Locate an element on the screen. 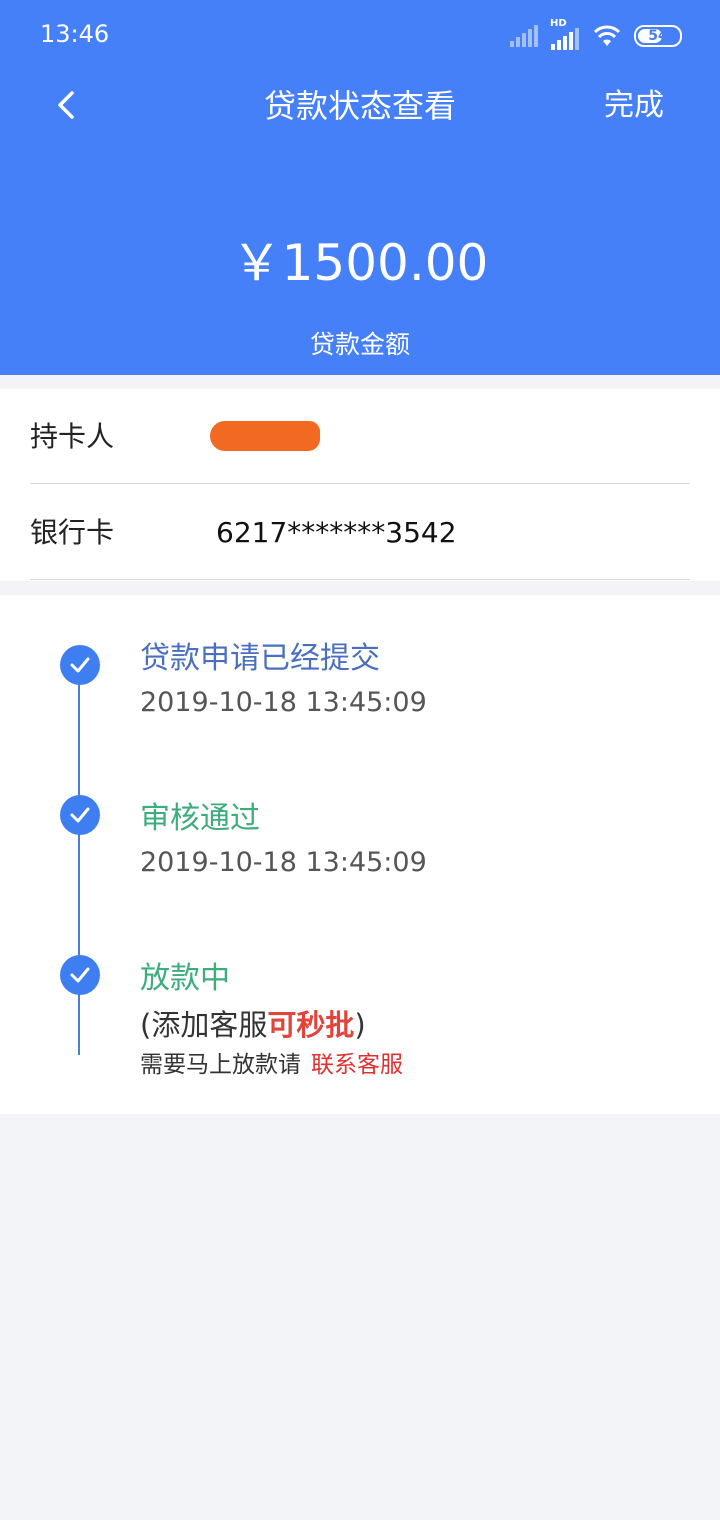 This screenshot has height=1520, width=720. disbursement-hint: 需要马上放款请 联系客服 is located at coordinates (271, 1065).